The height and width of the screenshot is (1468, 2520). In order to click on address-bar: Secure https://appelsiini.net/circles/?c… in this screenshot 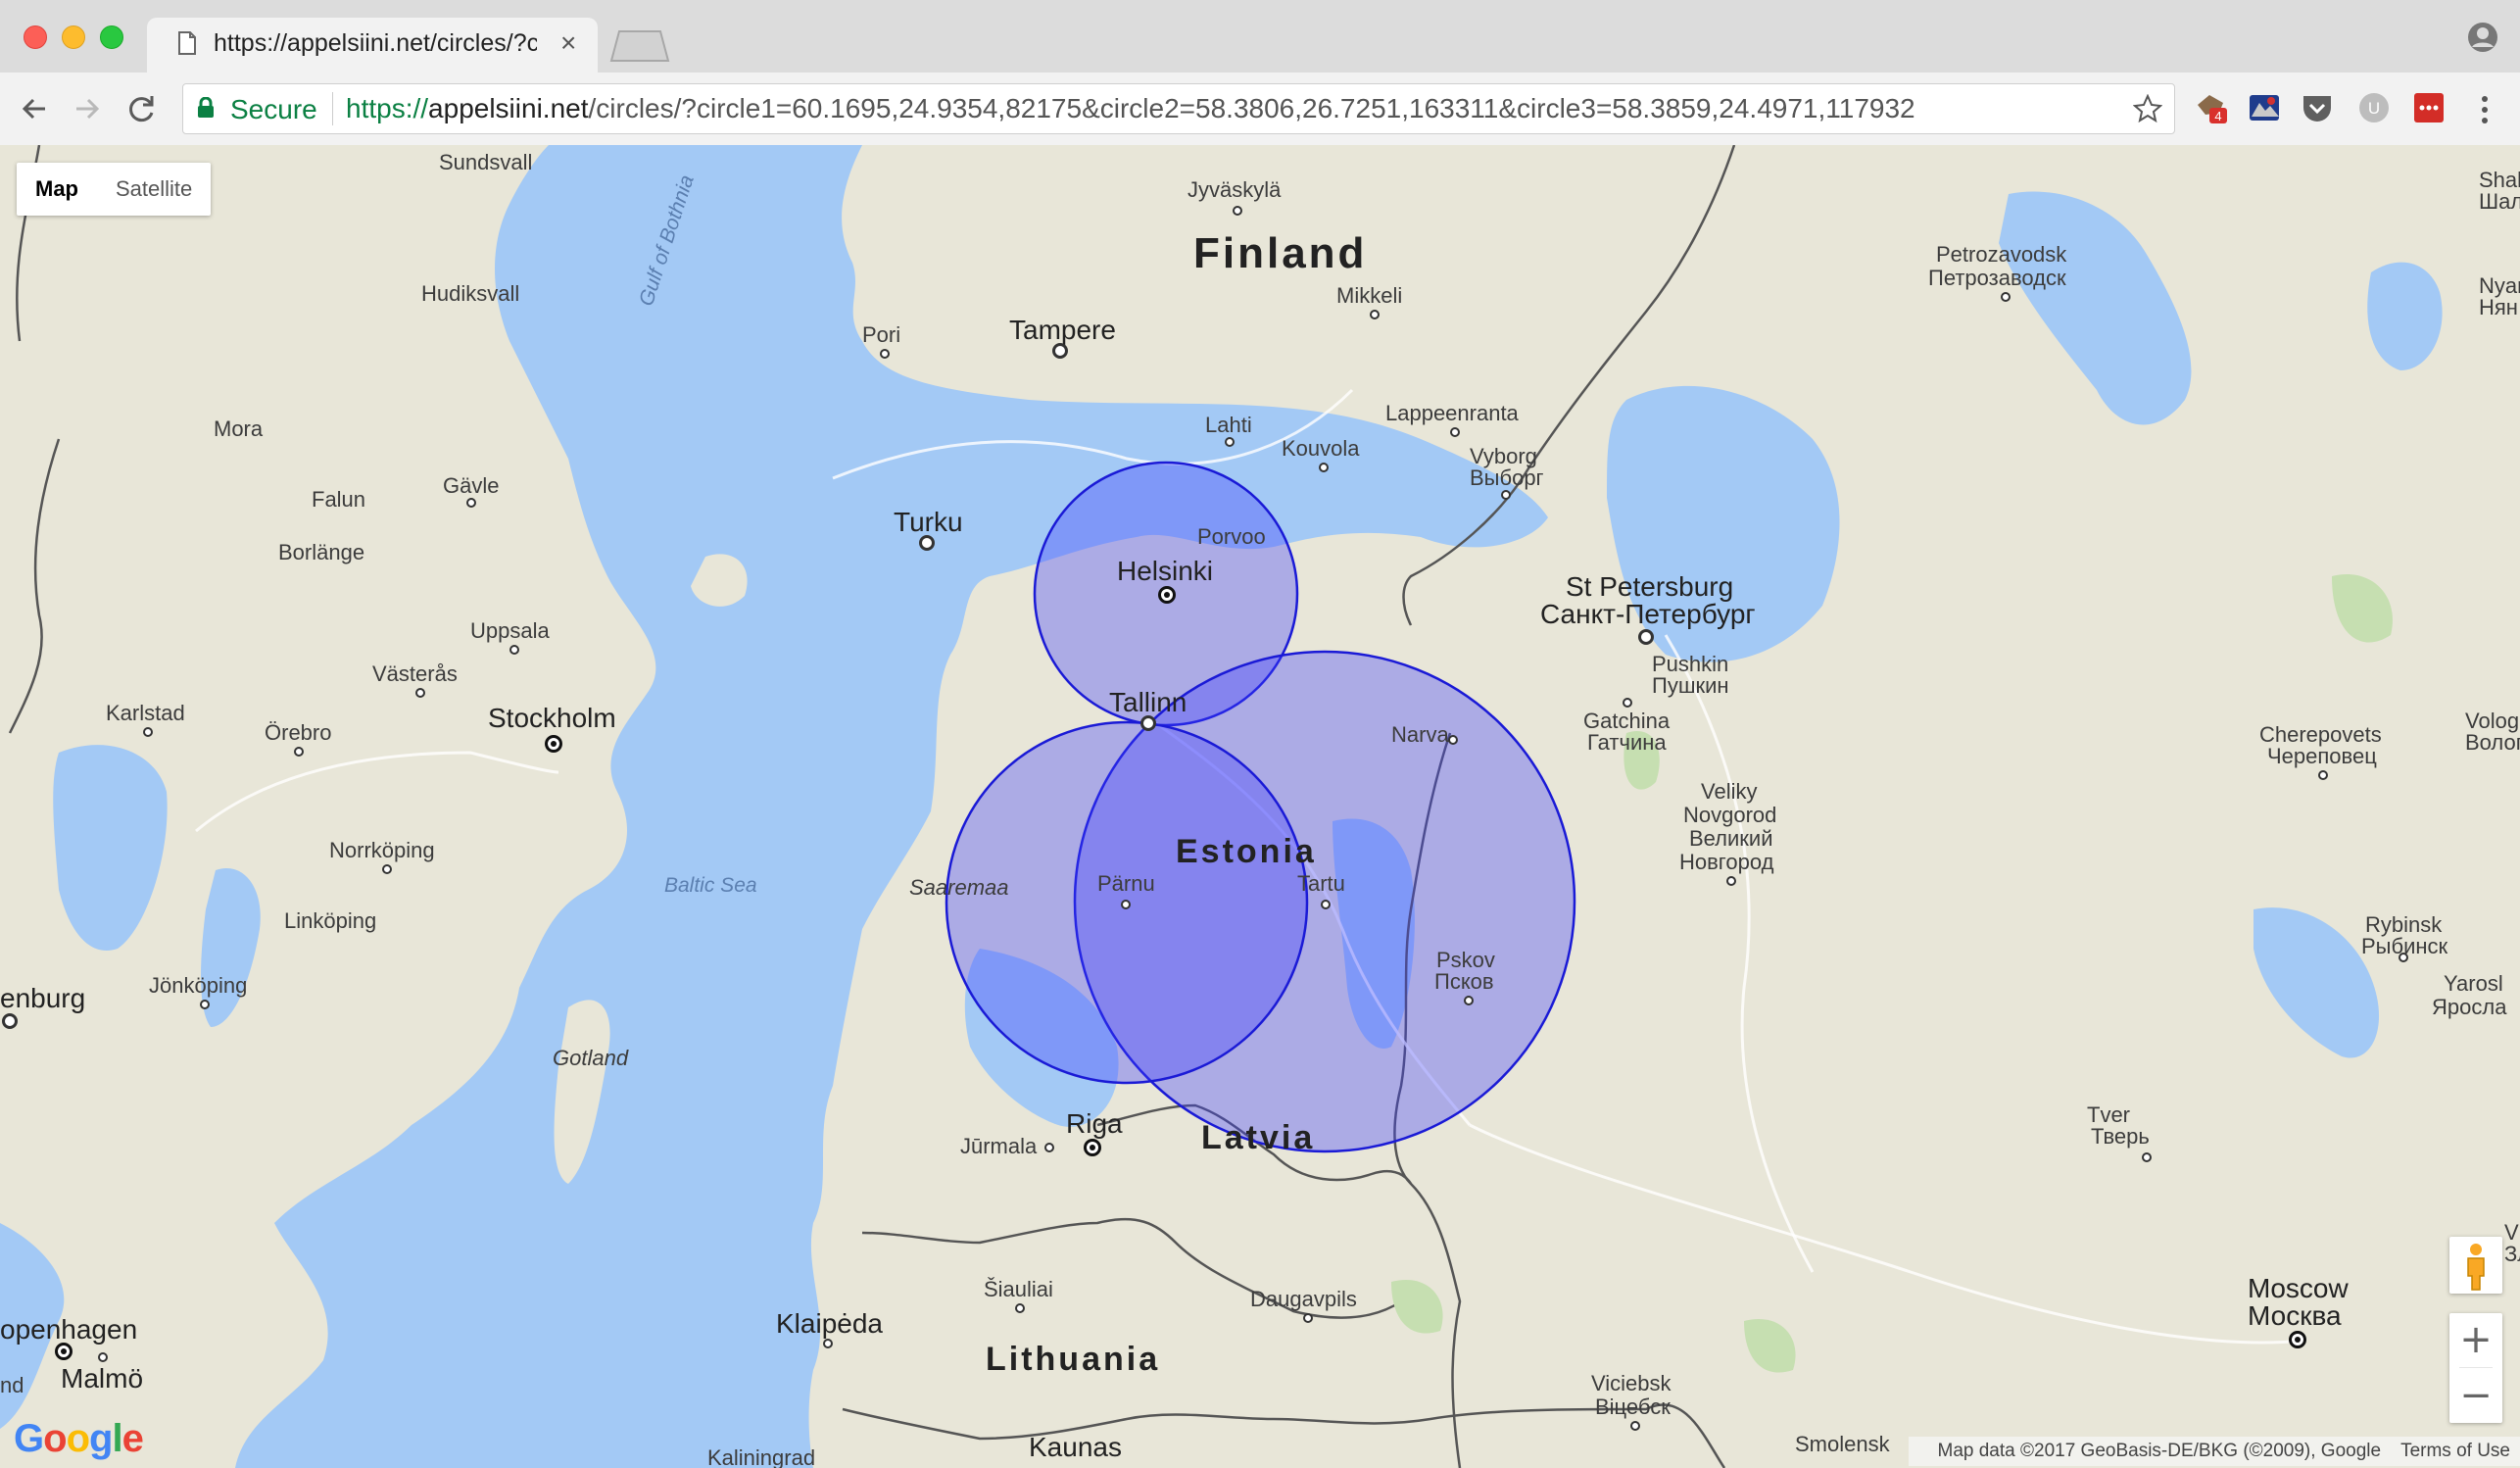, I will do `click(1178, 108)`.